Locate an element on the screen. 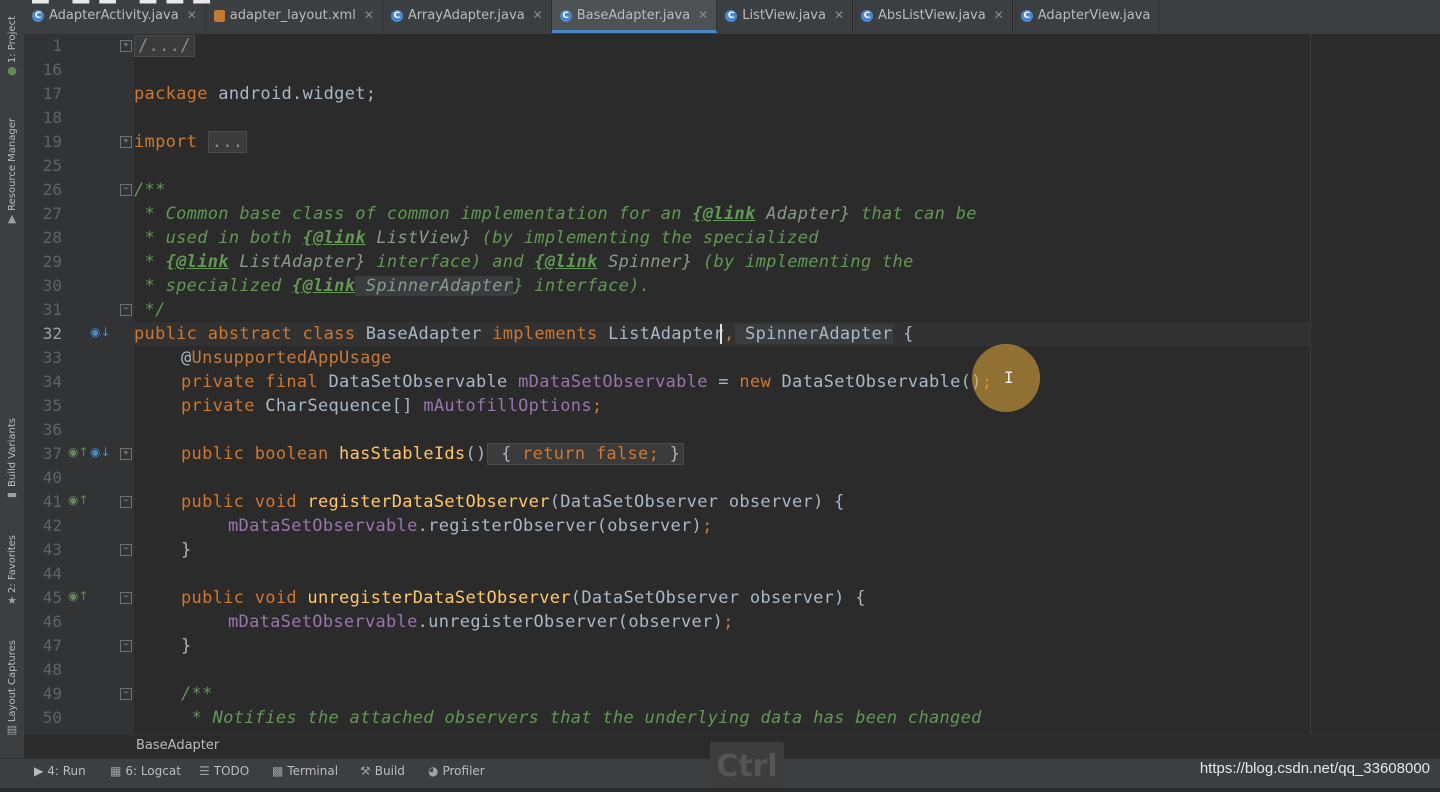 This screenshot has height=792, width=1440. layout-captures-label: Layout Captures is located at coordinates (12, 681).